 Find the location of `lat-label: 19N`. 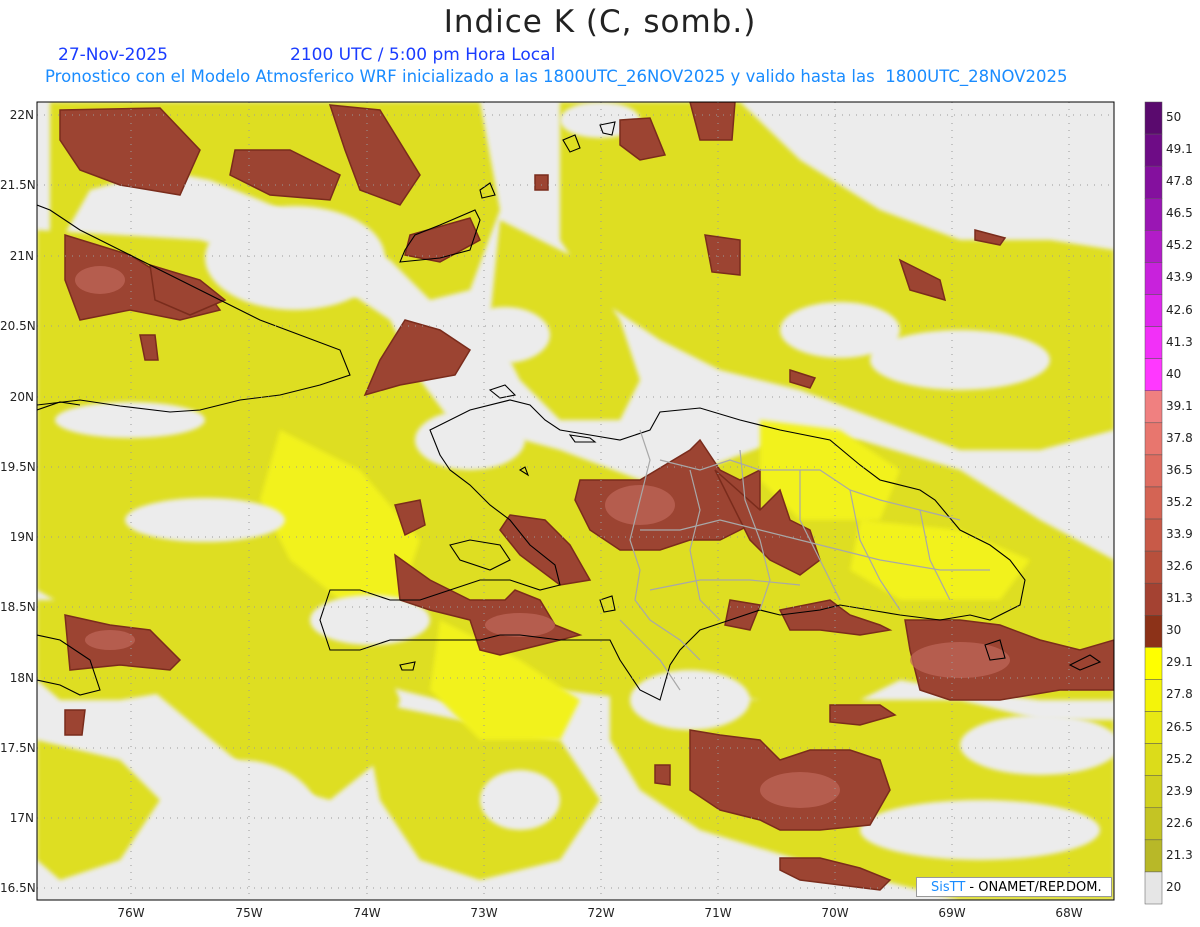

lat-label: 19N is located at coordinates (21, 537).